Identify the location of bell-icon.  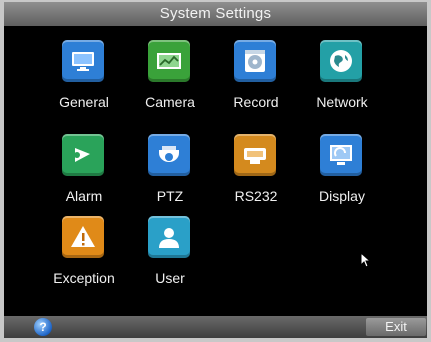
(83, 155).